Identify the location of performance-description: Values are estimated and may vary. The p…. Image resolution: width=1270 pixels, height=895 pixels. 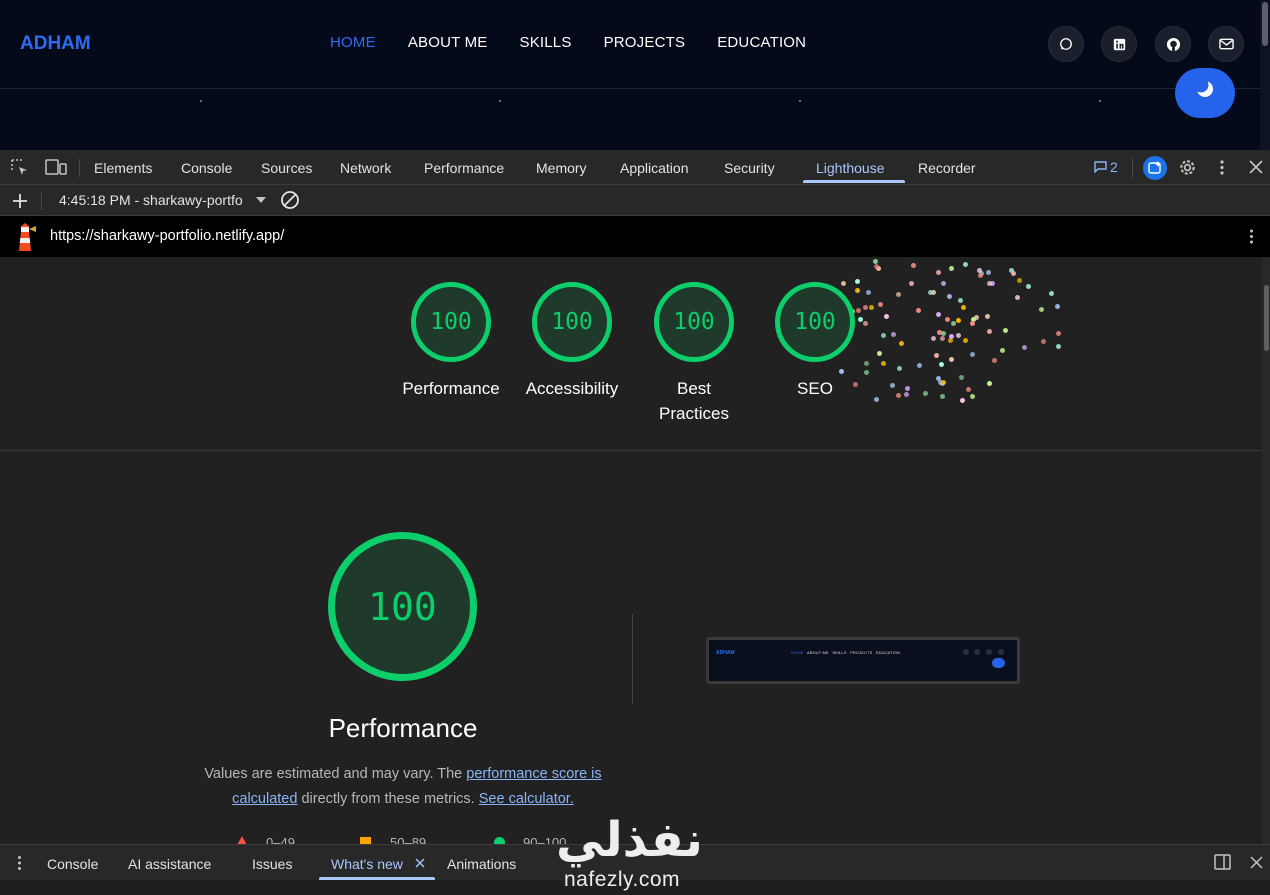
(403, 786).